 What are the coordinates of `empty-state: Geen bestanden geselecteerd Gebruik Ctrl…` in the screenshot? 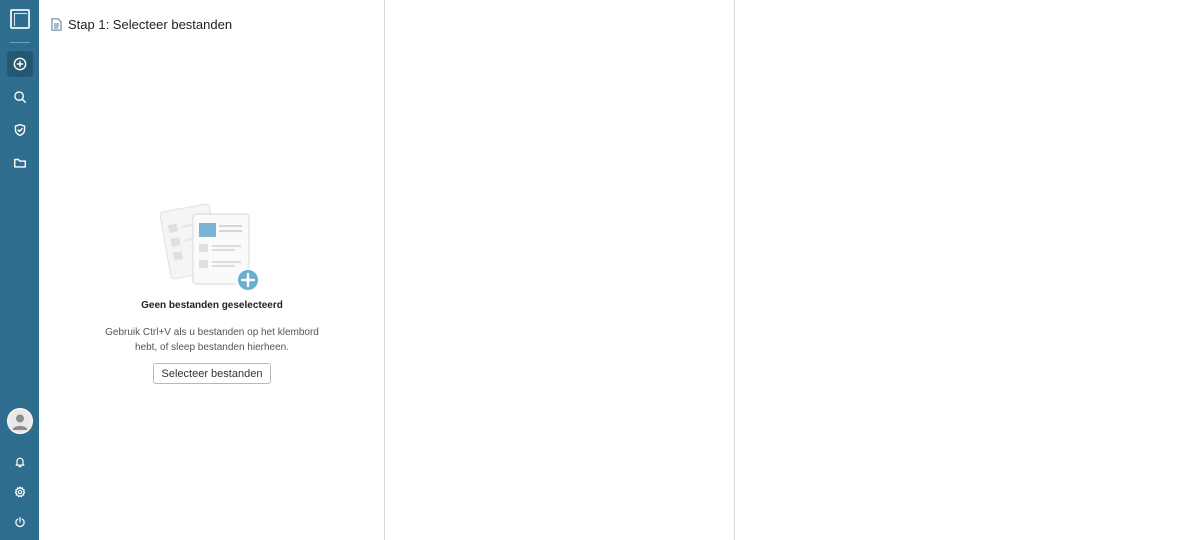 It's located at (212, 290).